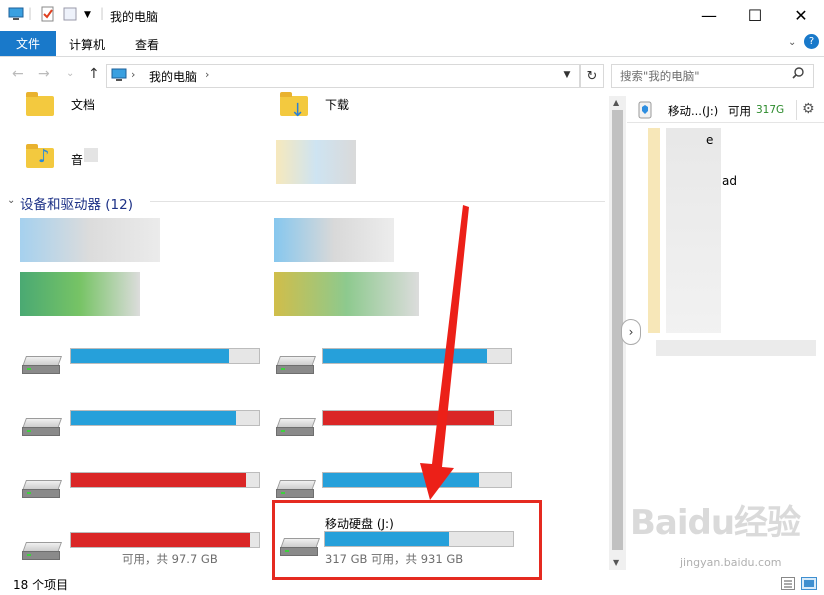 The image size is (824, 595). I want to click on preview-free-size: 317G, so click(770, 110).